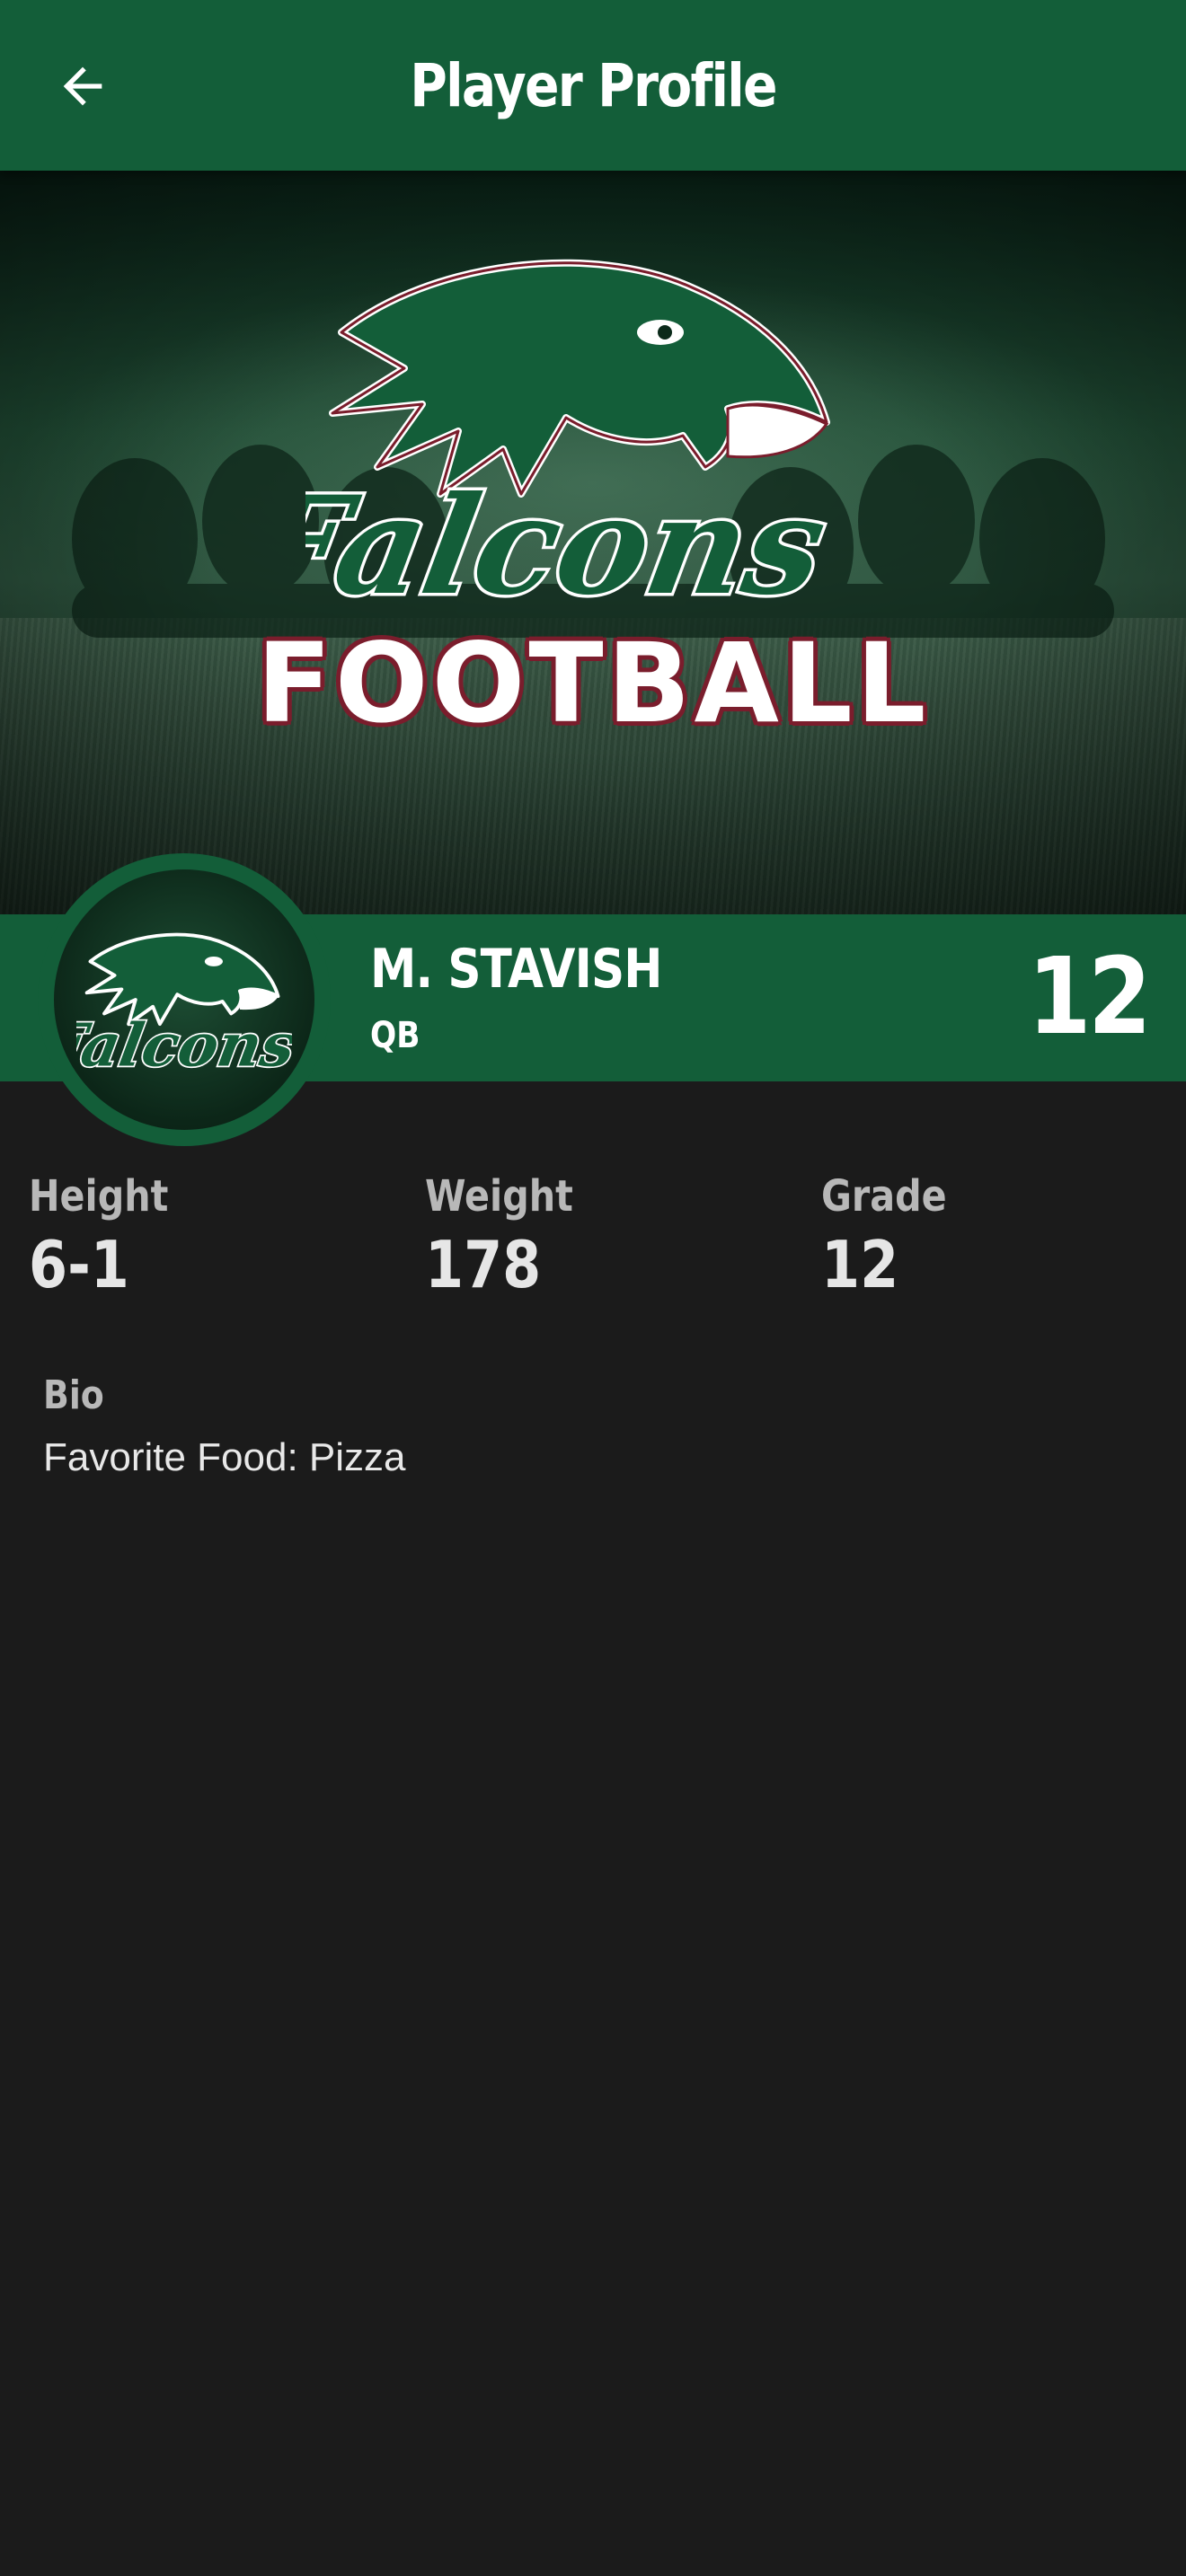 The height and width of the screenshot is (2576, 1186). Describe the element at coordinates (99, 1196) in the screenshot. I see `stat-label: Height` at that location.